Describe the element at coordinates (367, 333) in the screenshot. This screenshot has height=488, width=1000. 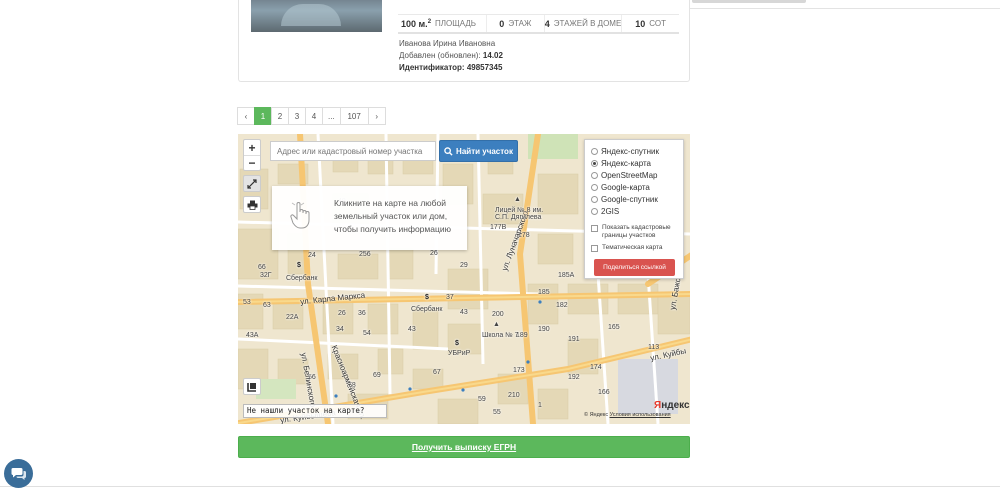
I see `house-number: 54` at that location.